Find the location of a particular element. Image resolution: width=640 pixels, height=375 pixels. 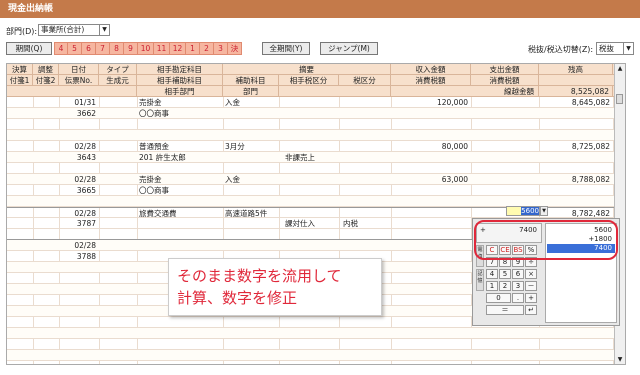

table-row: 02/28 売掛金 入金 63,000 8,788,082 is located at coordinates (316, 179).